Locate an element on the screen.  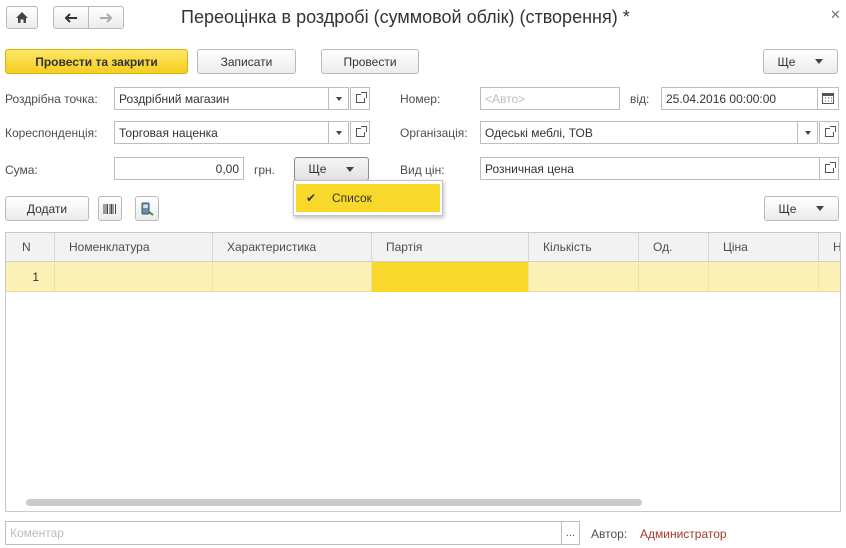
cell-next is located at coordinates (829, 277).